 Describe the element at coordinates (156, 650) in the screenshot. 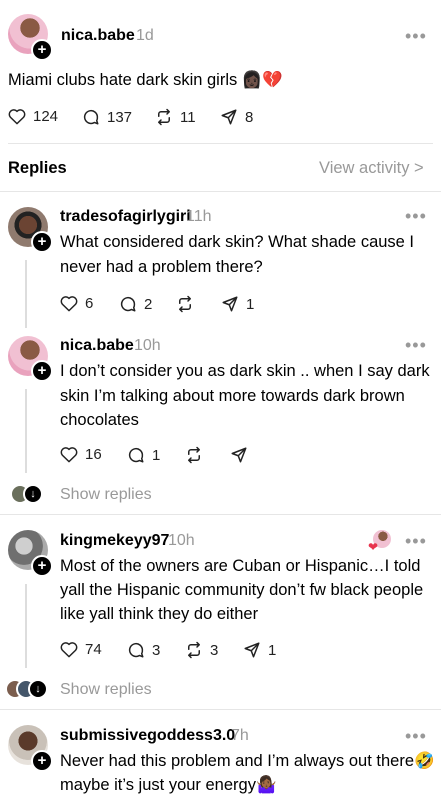

I see `comment-count: 3` at that location.